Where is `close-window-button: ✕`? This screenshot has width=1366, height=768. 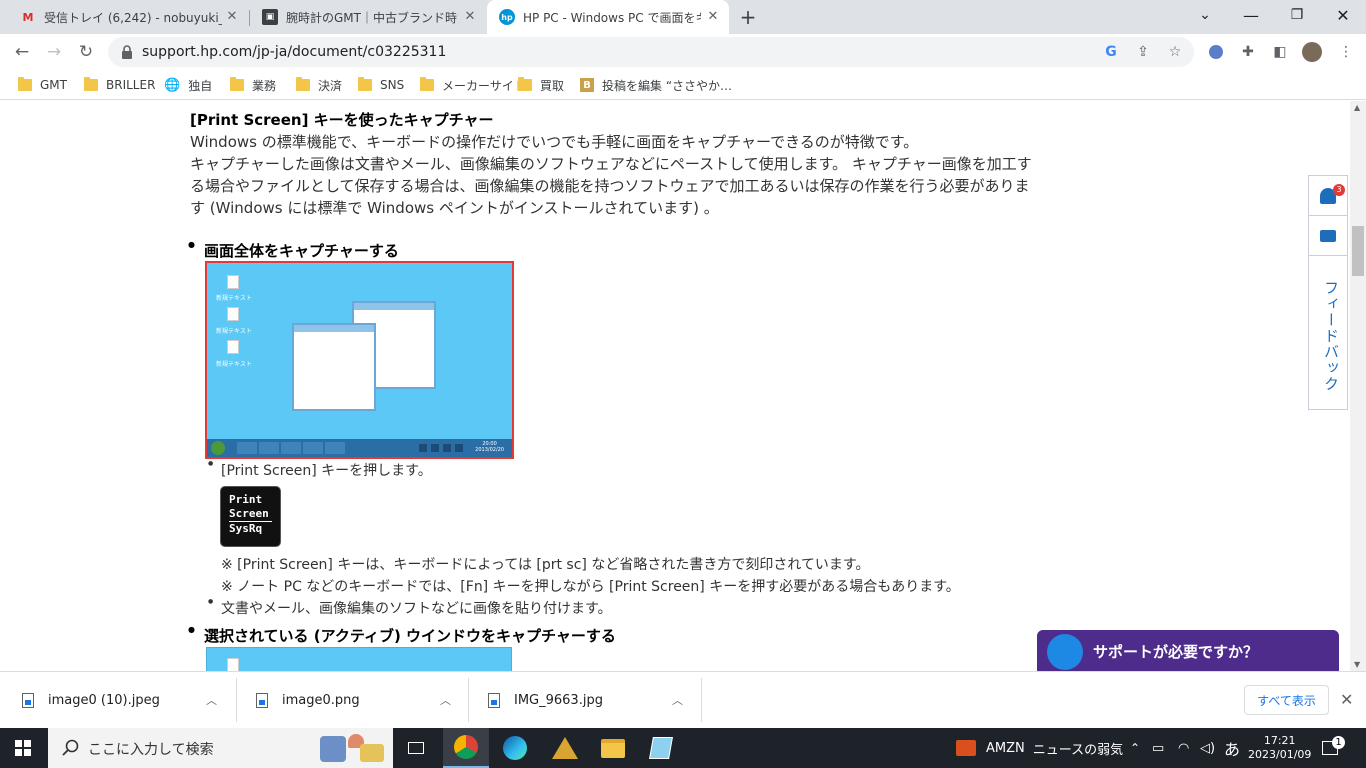 close-window-button: ✕ is located at coordinates (1343, 15).